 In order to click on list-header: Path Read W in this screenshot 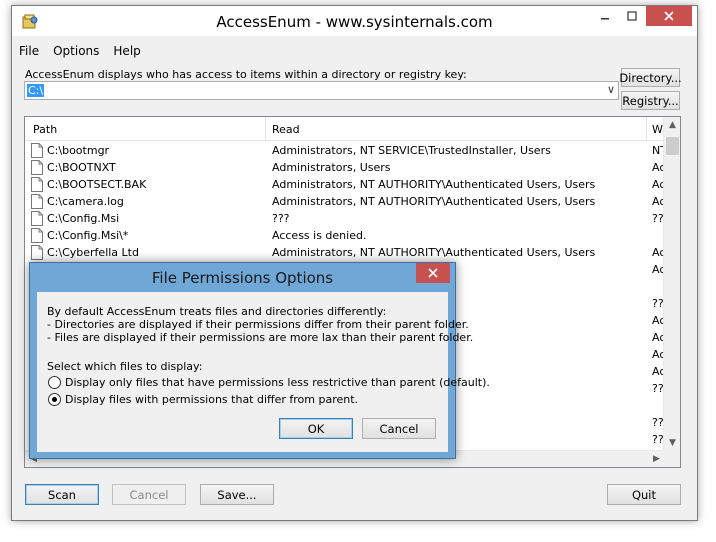, I will do `click(352, 129)`.